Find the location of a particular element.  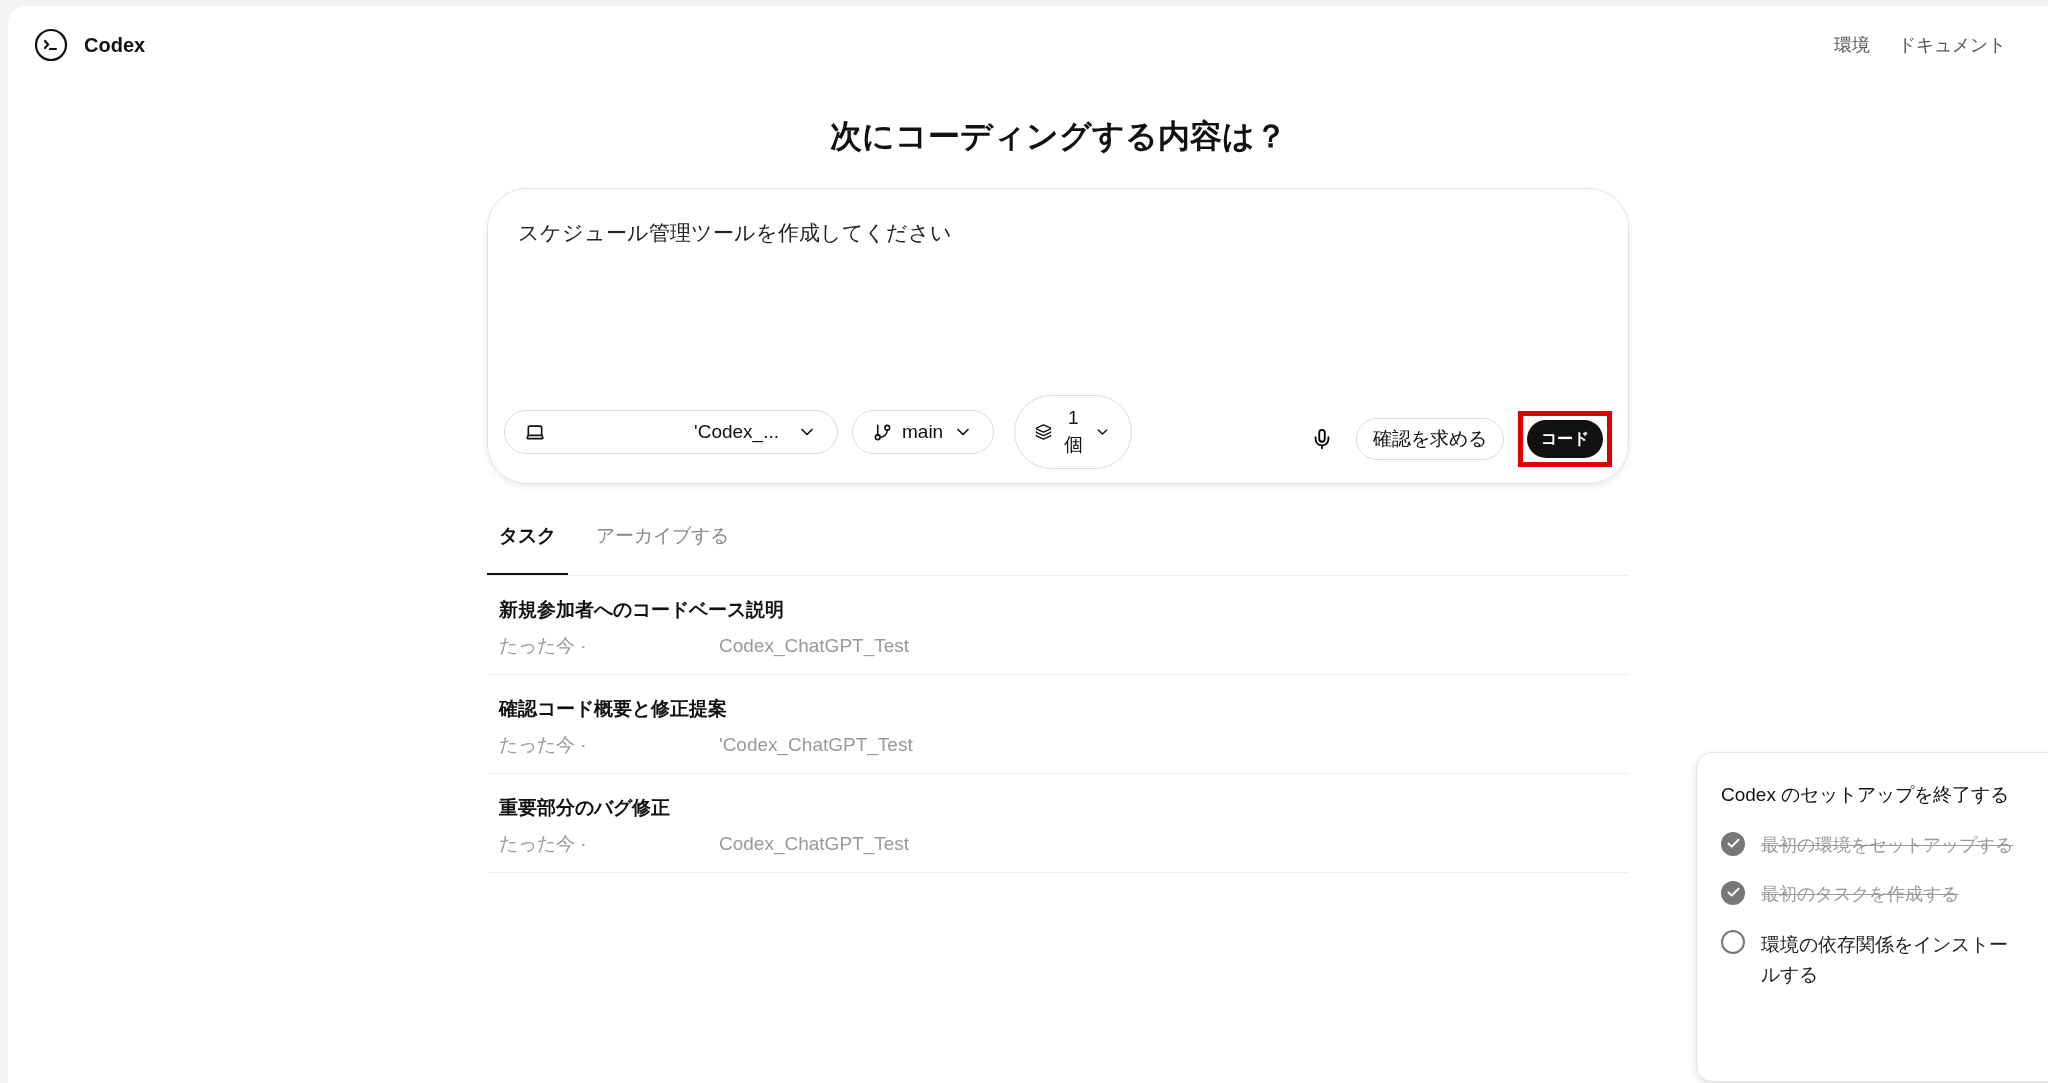

setup-item-label: 最初のタスクを作成する is located at coordinates (1860, 894).